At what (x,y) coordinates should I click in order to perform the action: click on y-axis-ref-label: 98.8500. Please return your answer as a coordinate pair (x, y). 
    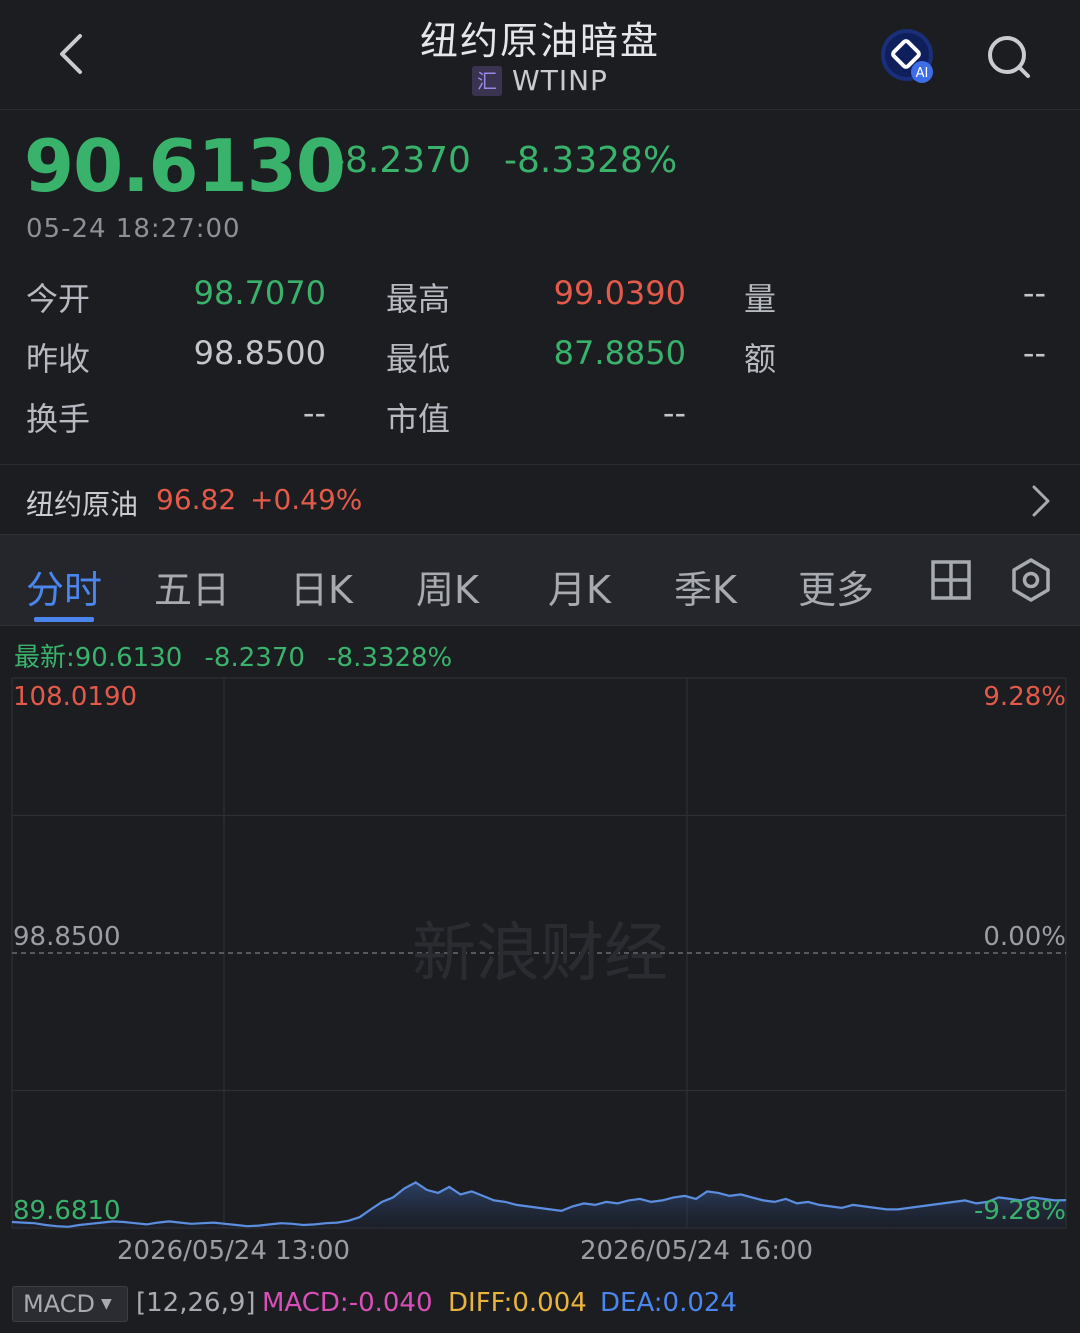
    Looking at the image, I should click on (67, 937).